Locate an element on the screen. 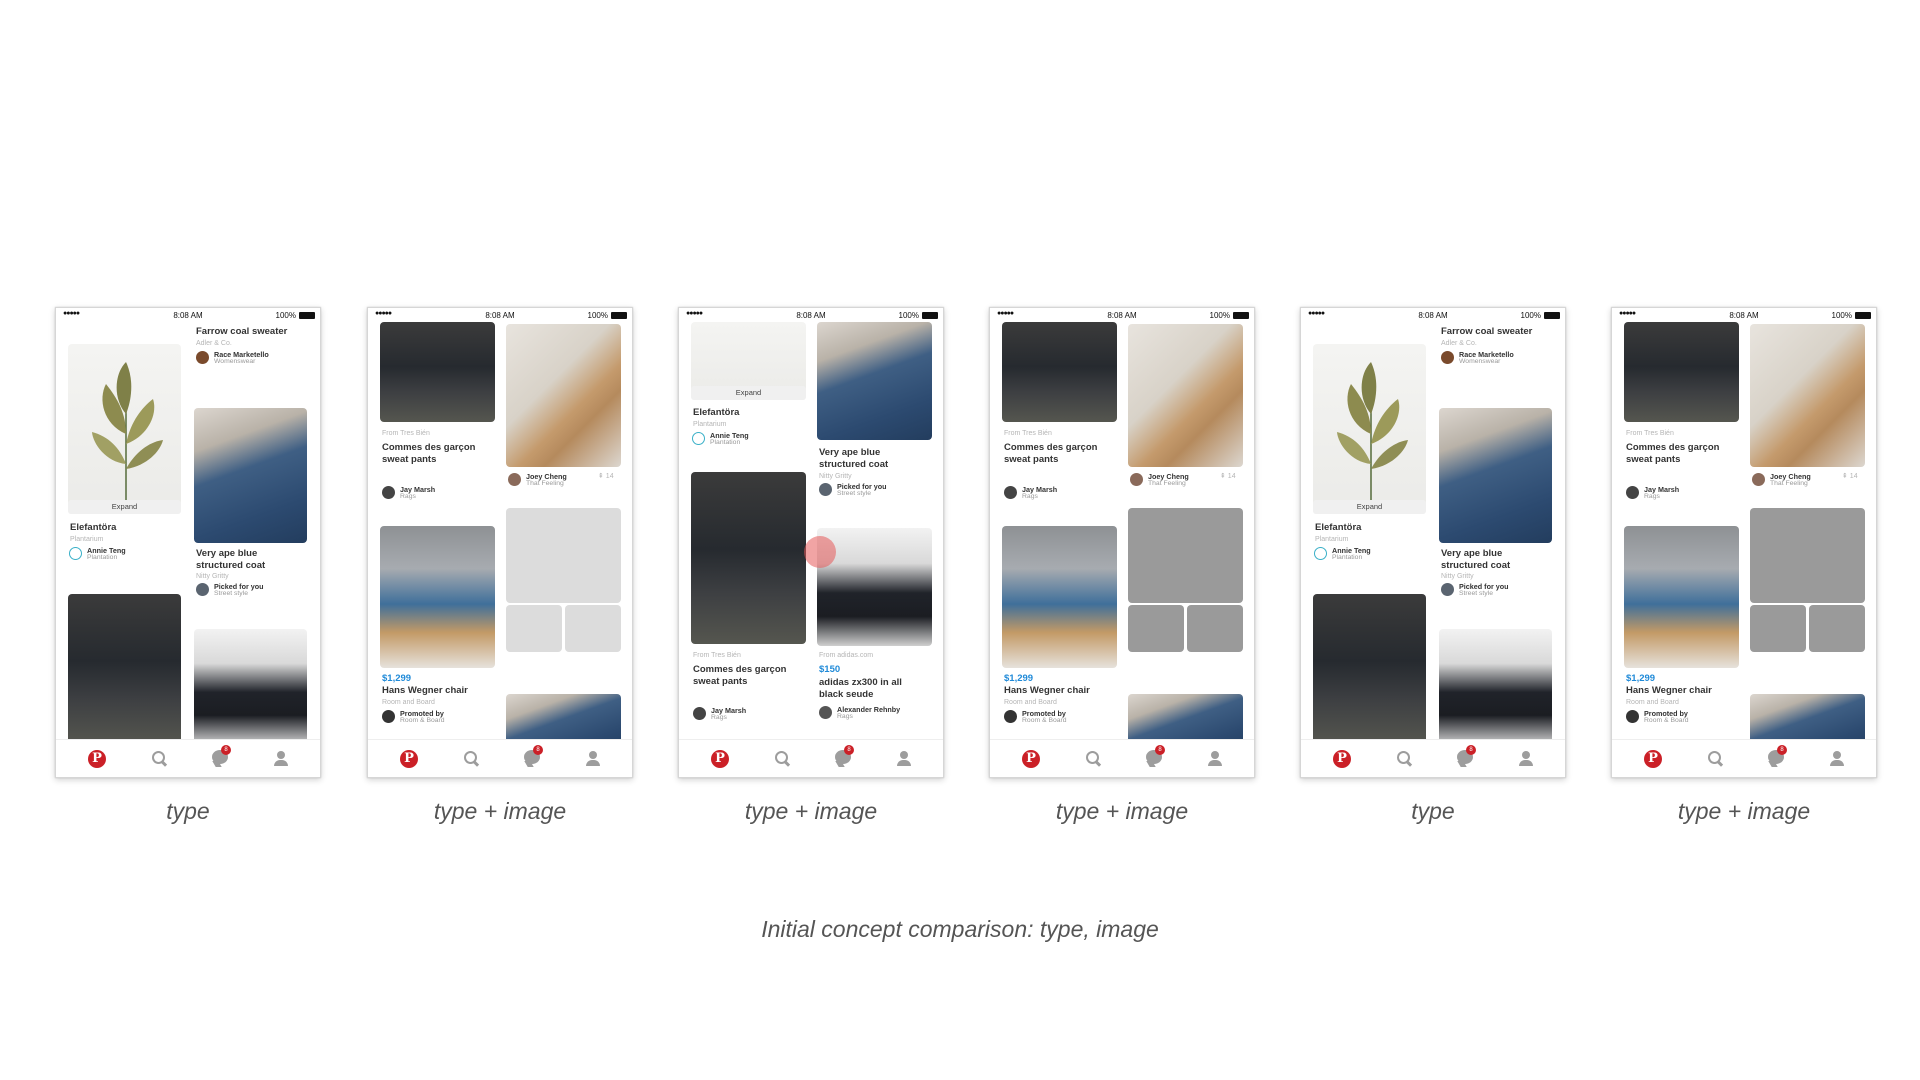  attribution-board: Rags is located at coordinates (1030, 496).